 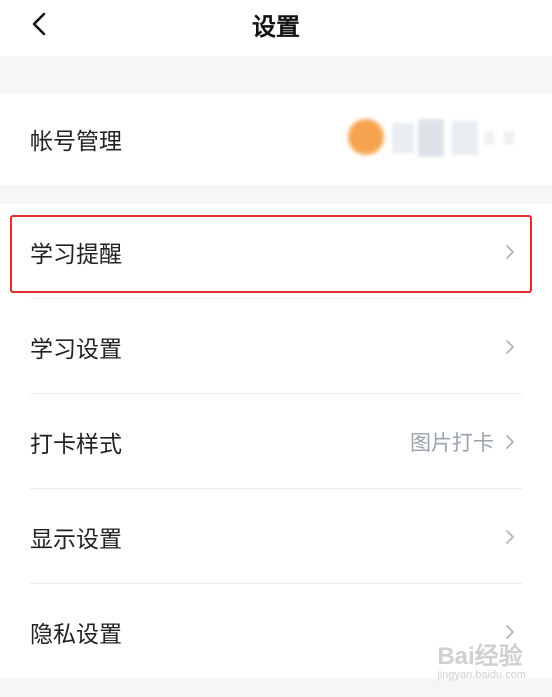 What do you see at coordinates (276, 536) in the screenshot?
I see `settings-item-display-settings: 显示设置` at bounding box center [276, 536].